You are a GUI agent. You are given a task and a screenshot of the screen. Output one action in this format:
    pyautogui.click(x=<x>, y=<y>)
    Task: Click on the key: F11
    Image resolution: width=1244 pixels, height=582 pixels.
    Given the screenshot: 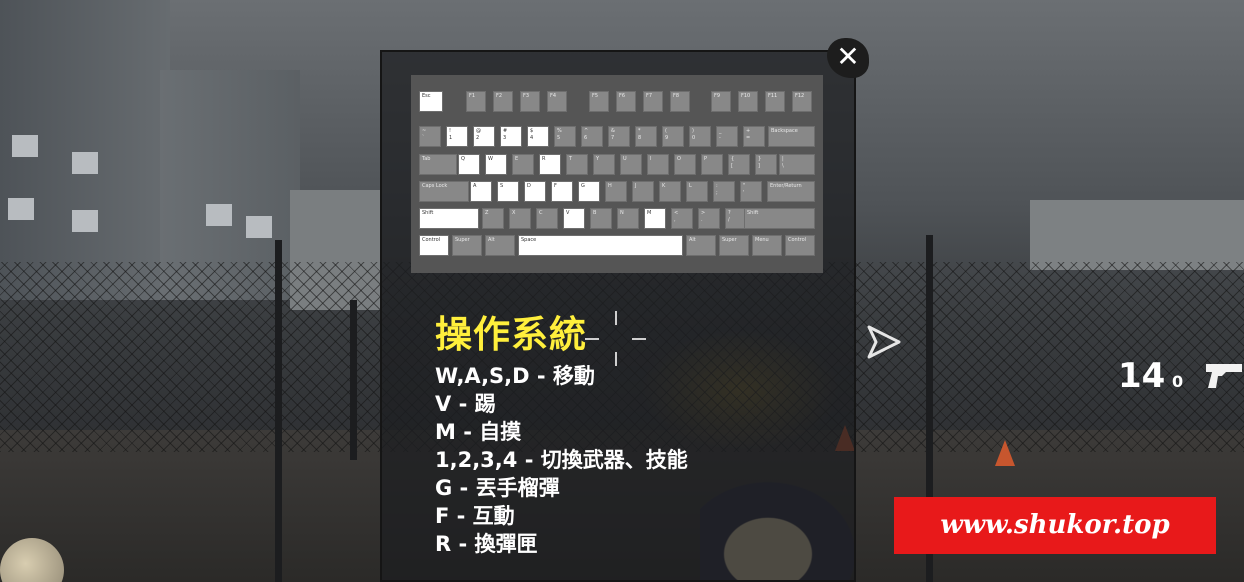 What is the action you would take?
    pyautogui.click(x=775, y=101)
    